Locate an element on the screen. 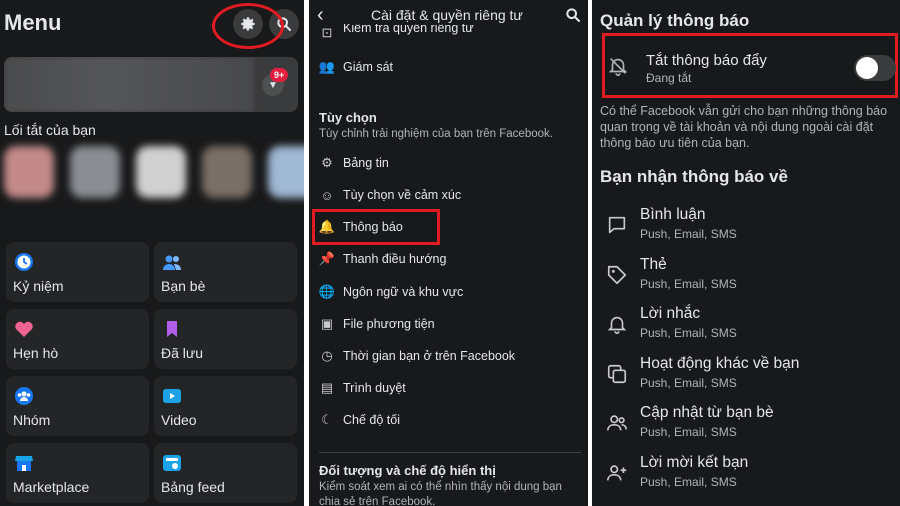 The image size is (900, 506). settings-item-feed: ⚙ Bảng tin is located at coordinates (353, 163).